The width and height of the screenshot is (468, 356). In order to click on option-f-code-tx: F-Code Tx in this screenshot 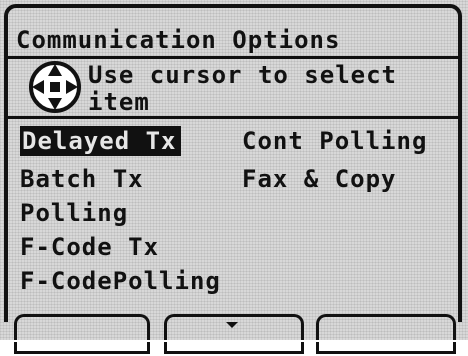, I will do `click(89, 247)`.